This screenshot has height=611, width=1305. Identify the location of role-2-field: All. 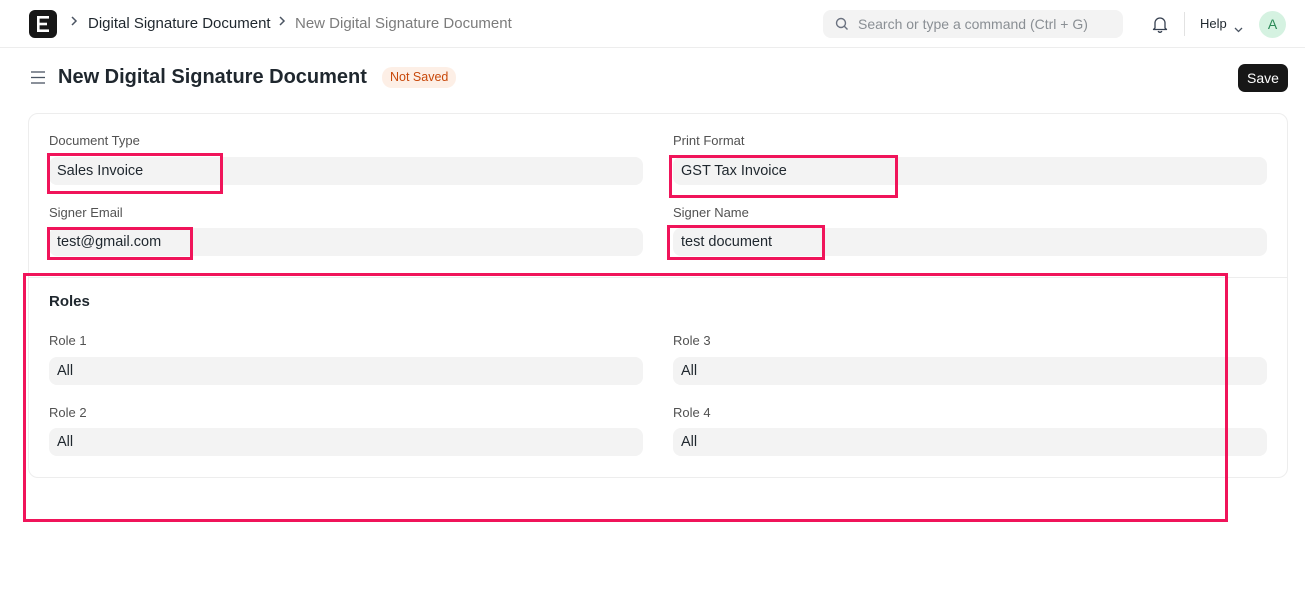
(346, 442).